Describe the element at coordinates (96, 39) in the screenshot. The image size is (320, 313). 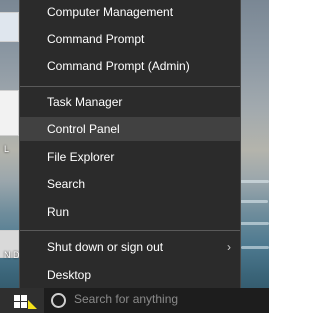
I see `menu-item-label: Command Prompt` at that location.